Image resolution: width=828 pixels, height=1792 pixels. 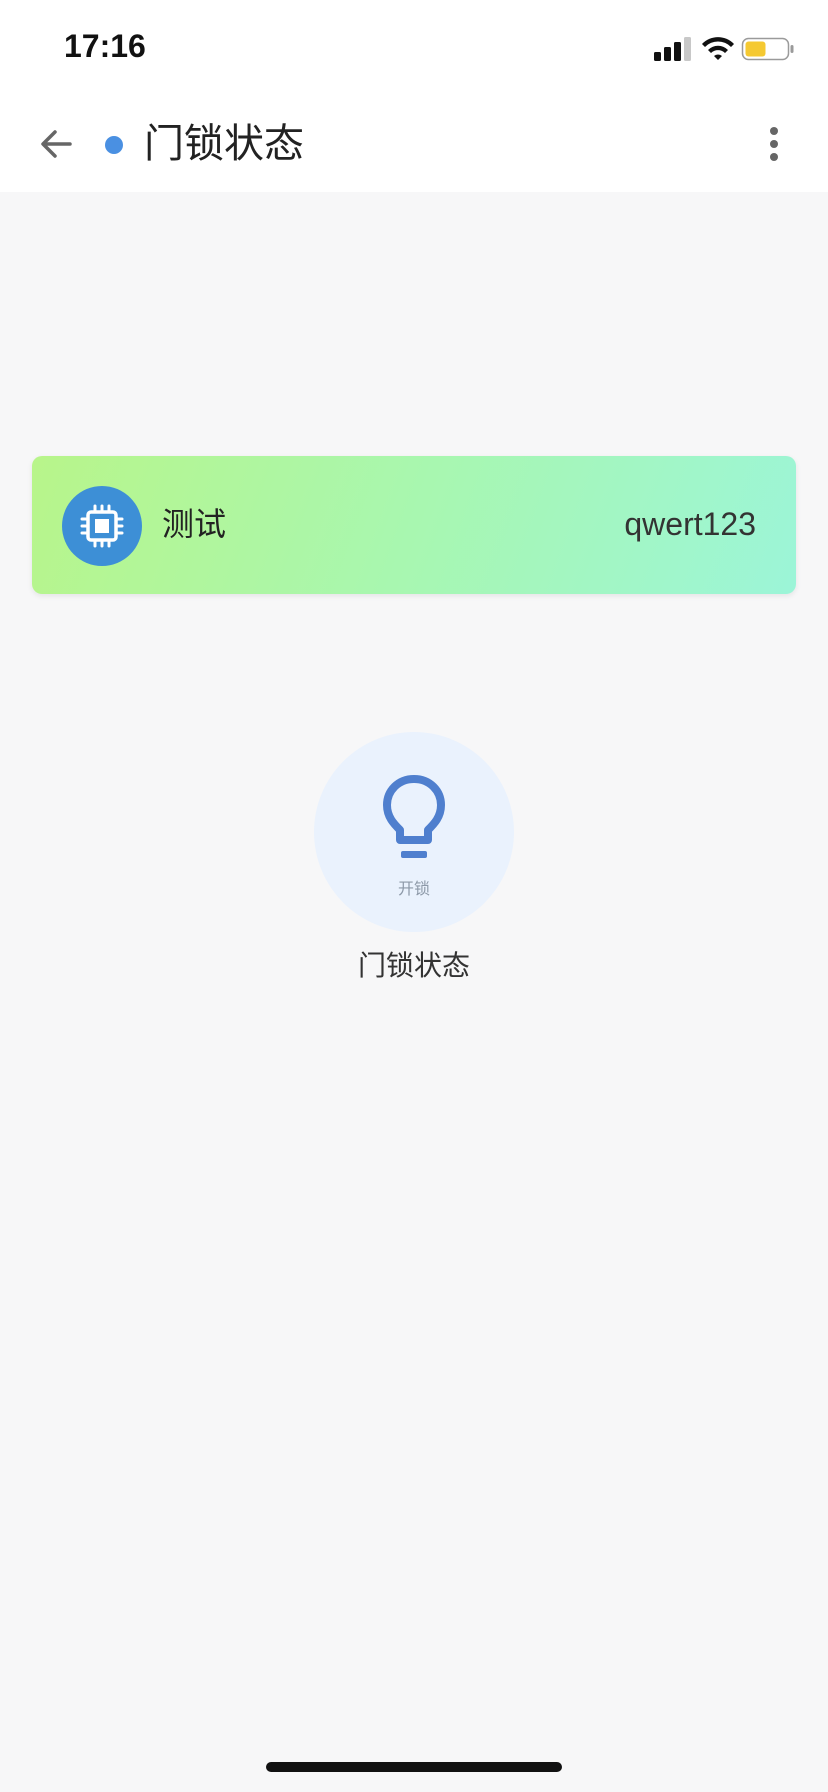 I want to click on lock-label: 门锁状态, so click(x=413, y=965).